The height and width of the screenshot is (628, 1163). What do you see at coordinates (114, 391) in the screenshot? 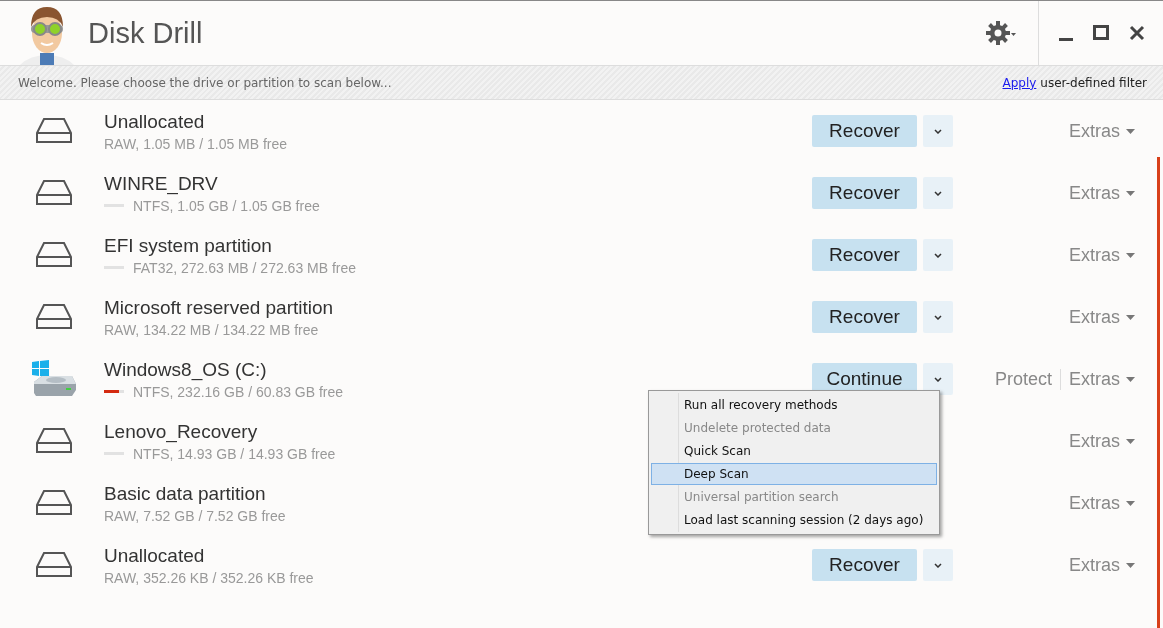
I see `usage-bar` at bounding box center [114, 391].